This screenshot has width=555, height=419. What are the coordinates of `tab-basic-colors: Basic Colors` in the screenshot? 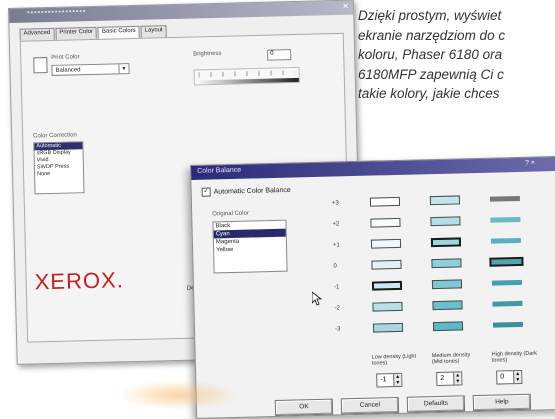 It's located at (118, 32).